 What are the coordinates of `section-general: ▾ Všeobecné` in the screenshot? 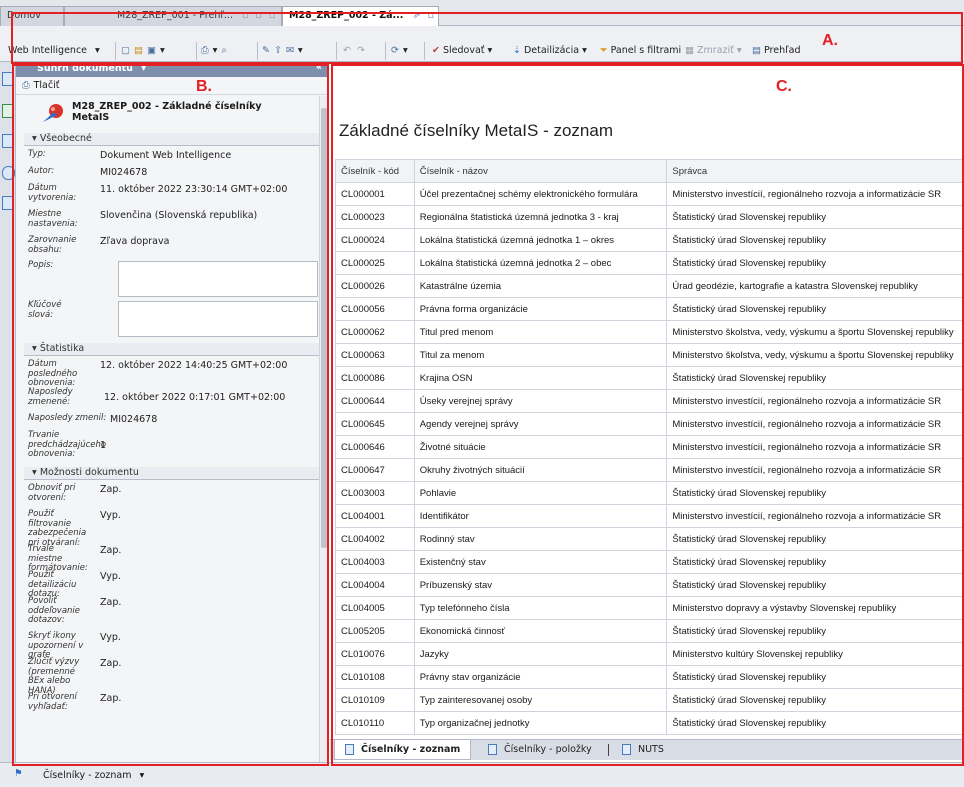 It's located at (174, 139).